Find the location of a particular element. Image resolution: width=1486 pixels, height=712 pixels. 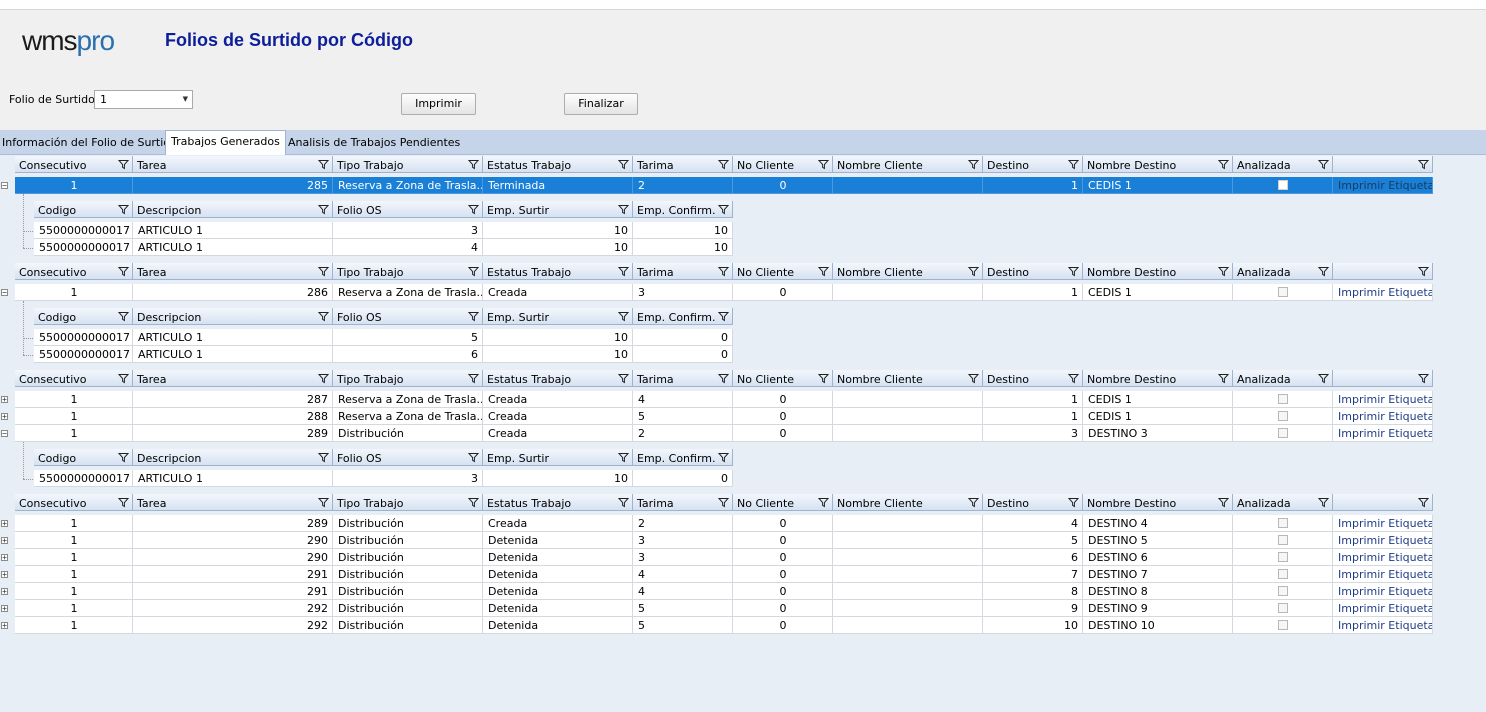

main-header-col-tarea: Tarea is located at coordinates (233, 271).